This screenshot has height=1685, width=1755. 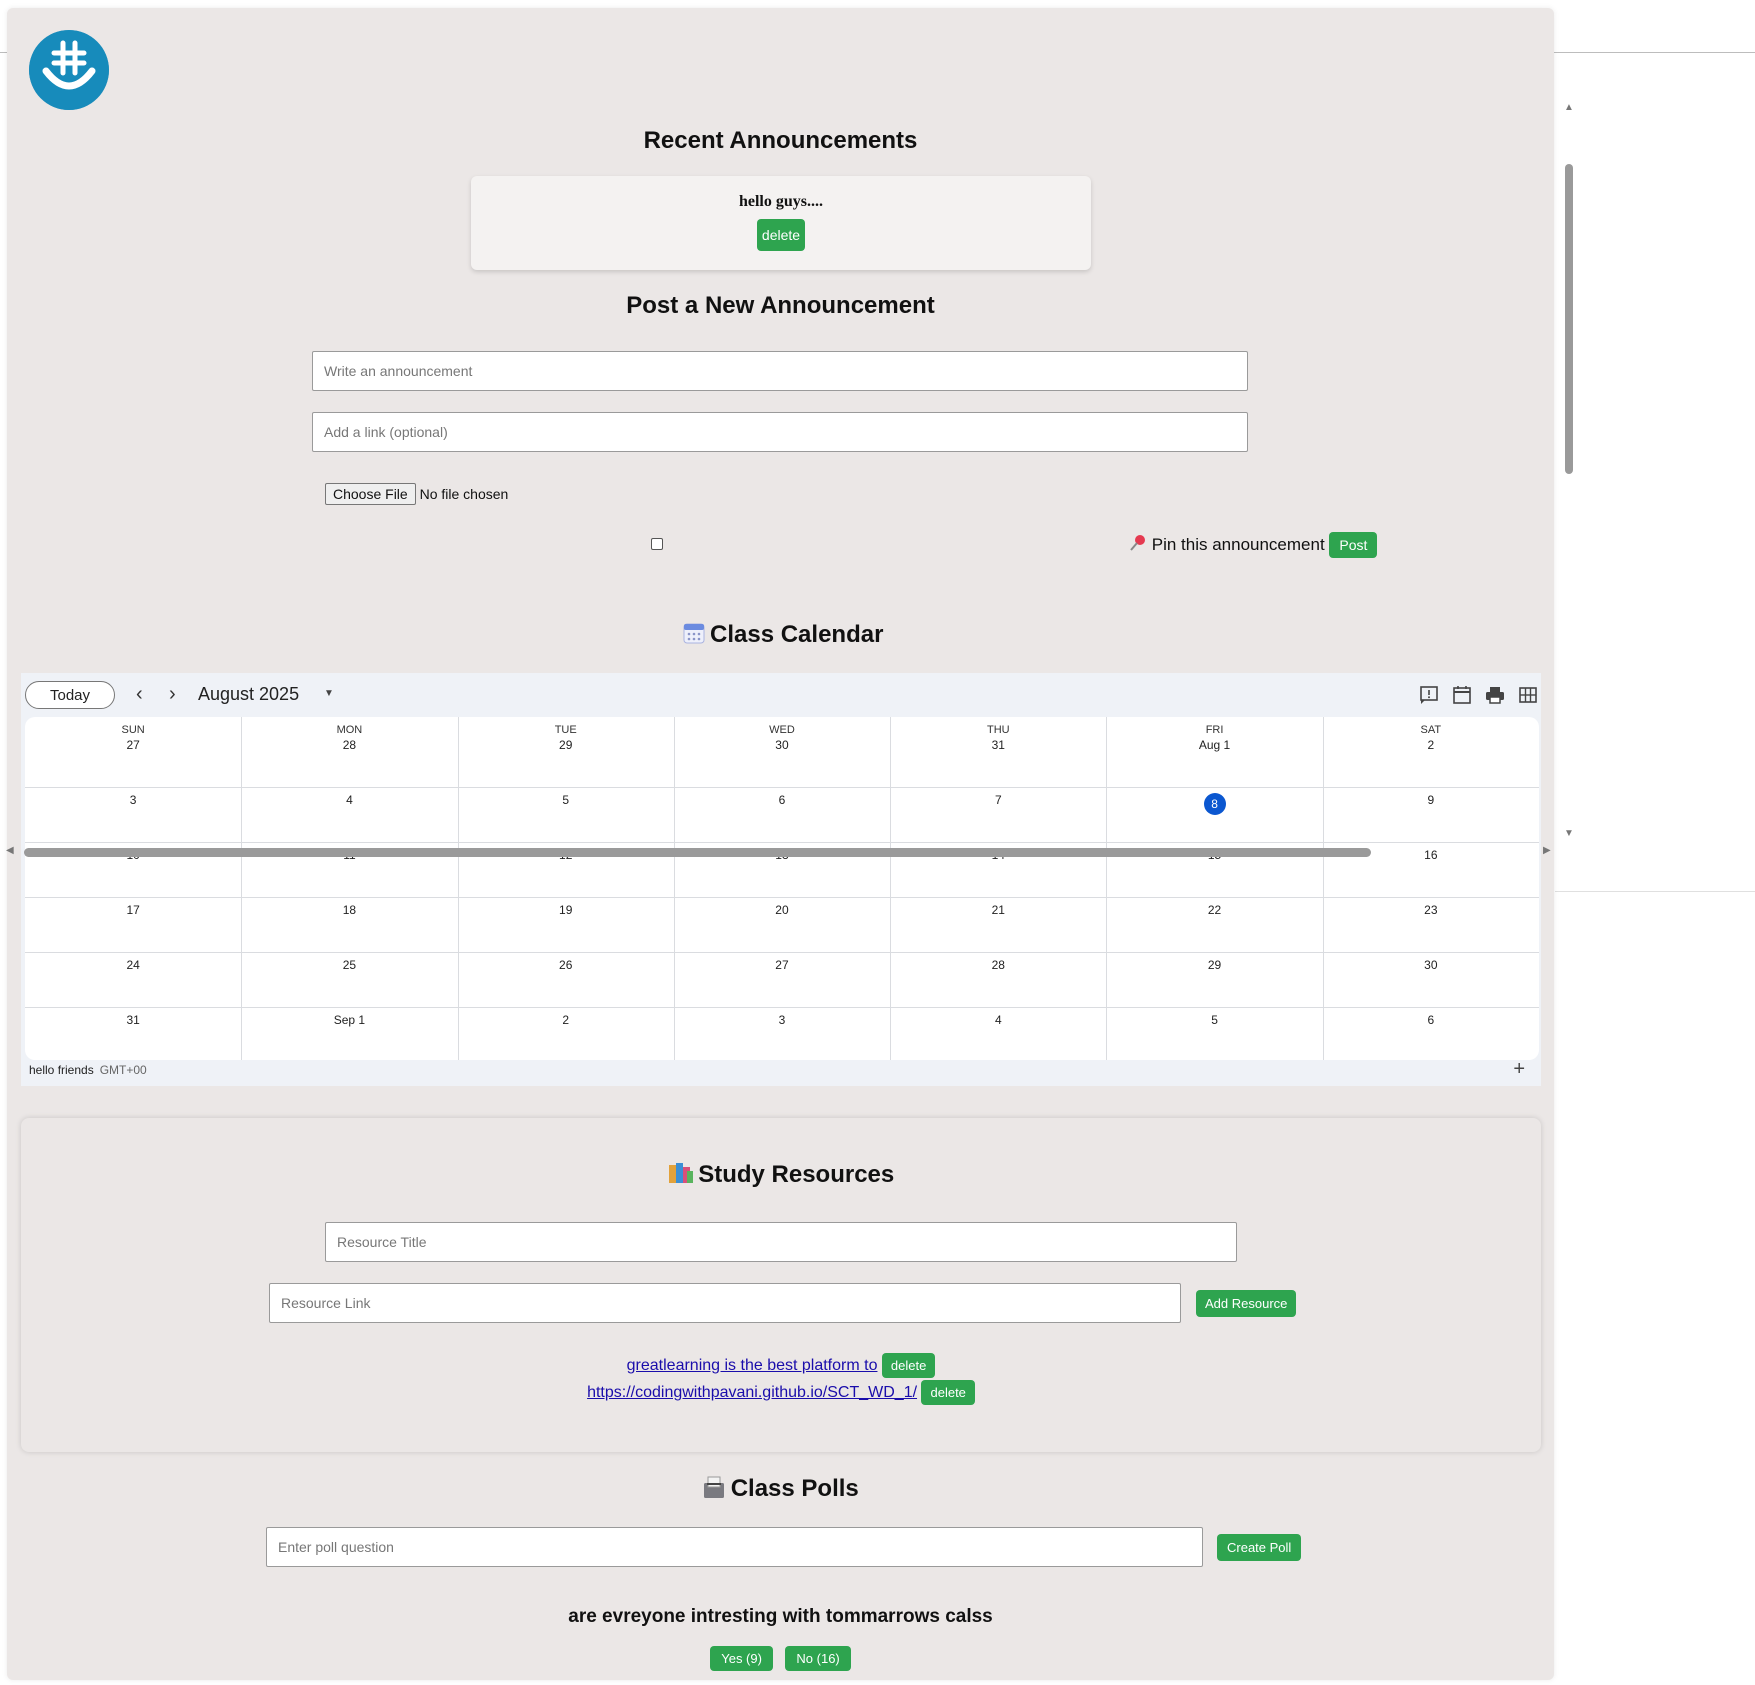 I want to click on calendar-day-cell: 27, so click(x=783, y=979).